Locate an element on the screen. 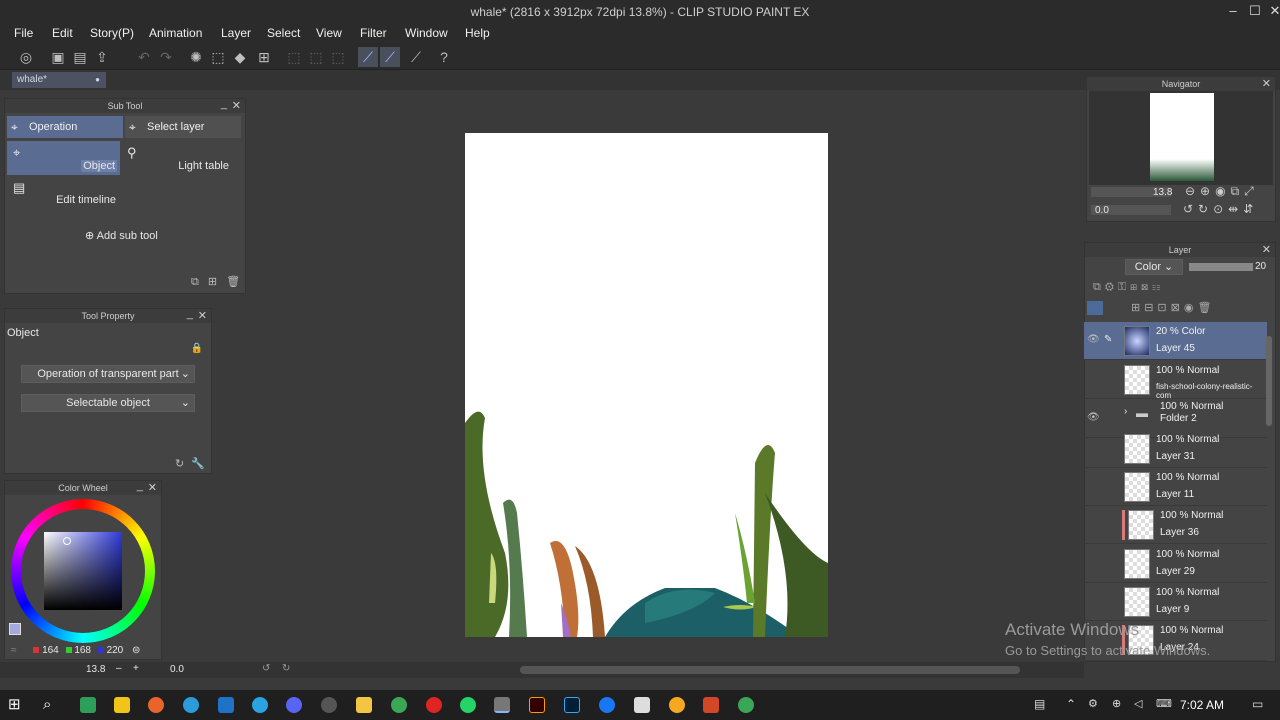 The height and width of the screenshot is (720, 1280). menu-filter: Filter is located at coordinates (373, 33).